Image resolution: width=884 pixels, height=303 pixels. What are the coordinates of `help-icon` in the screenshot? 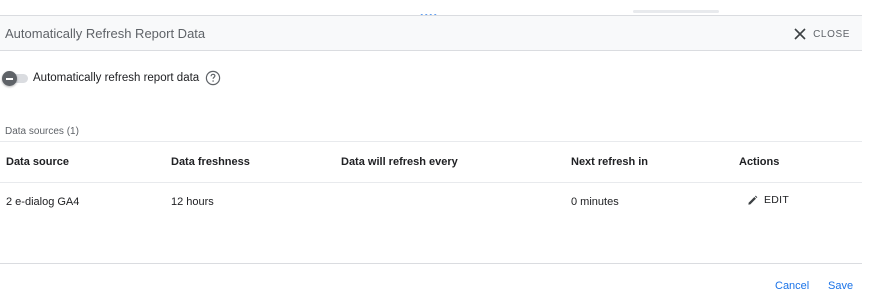 It's located at (213, 78).